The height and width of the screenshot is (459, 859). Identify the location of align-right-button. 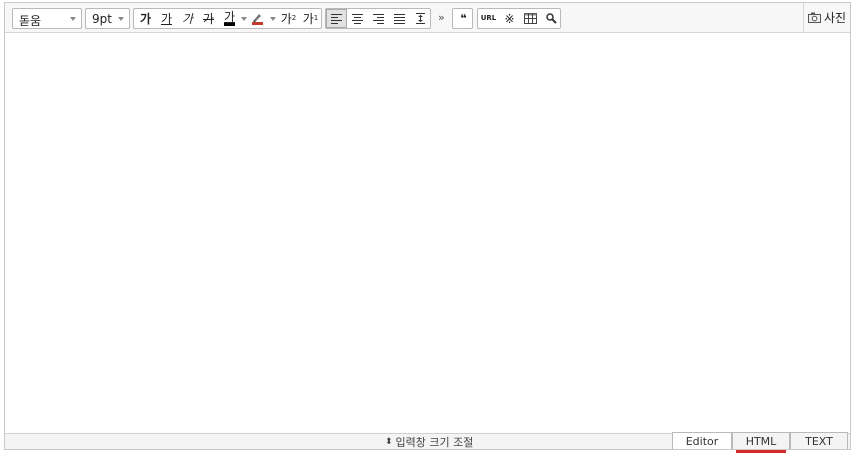
(378, 18).